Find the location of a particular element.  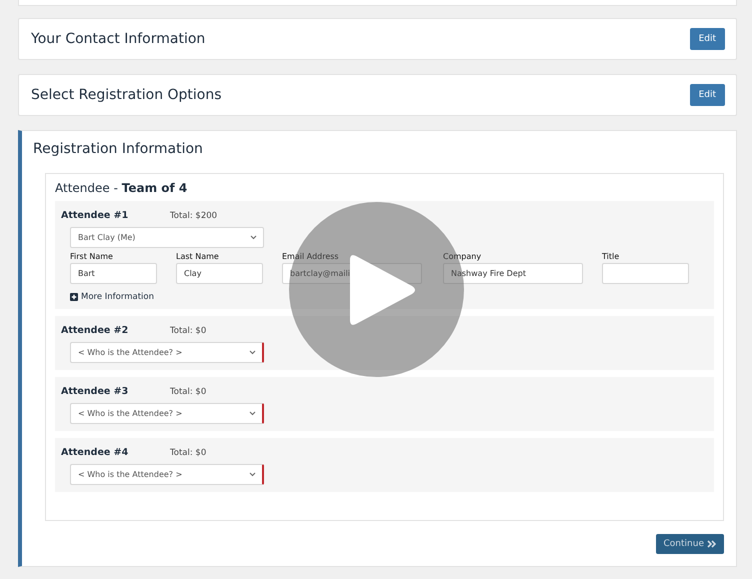

field-label: Email Address is located at coordinates (311, 256).